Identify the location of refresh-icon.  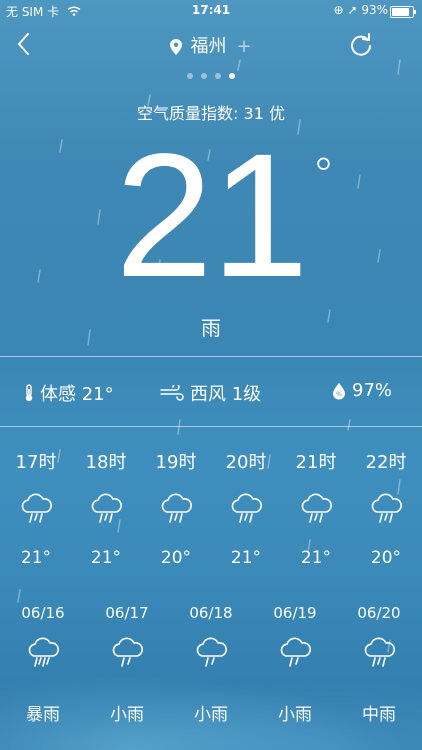
(361, 45).